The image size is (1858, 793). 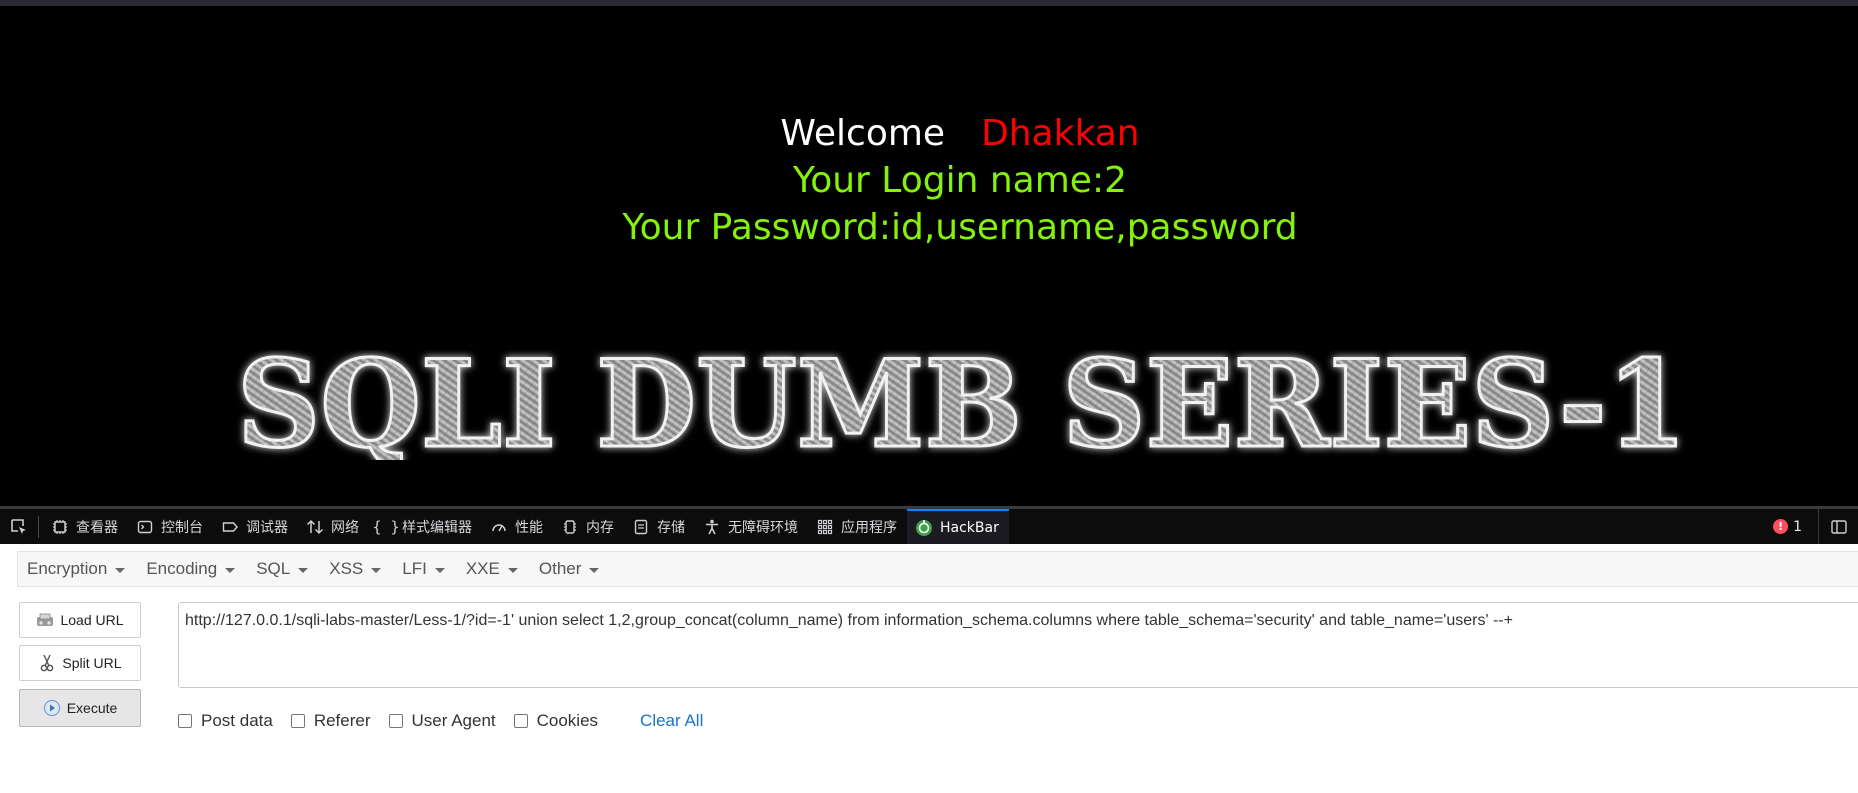 I want to click on tab-memory: 内存, so click(x=588, y=526).